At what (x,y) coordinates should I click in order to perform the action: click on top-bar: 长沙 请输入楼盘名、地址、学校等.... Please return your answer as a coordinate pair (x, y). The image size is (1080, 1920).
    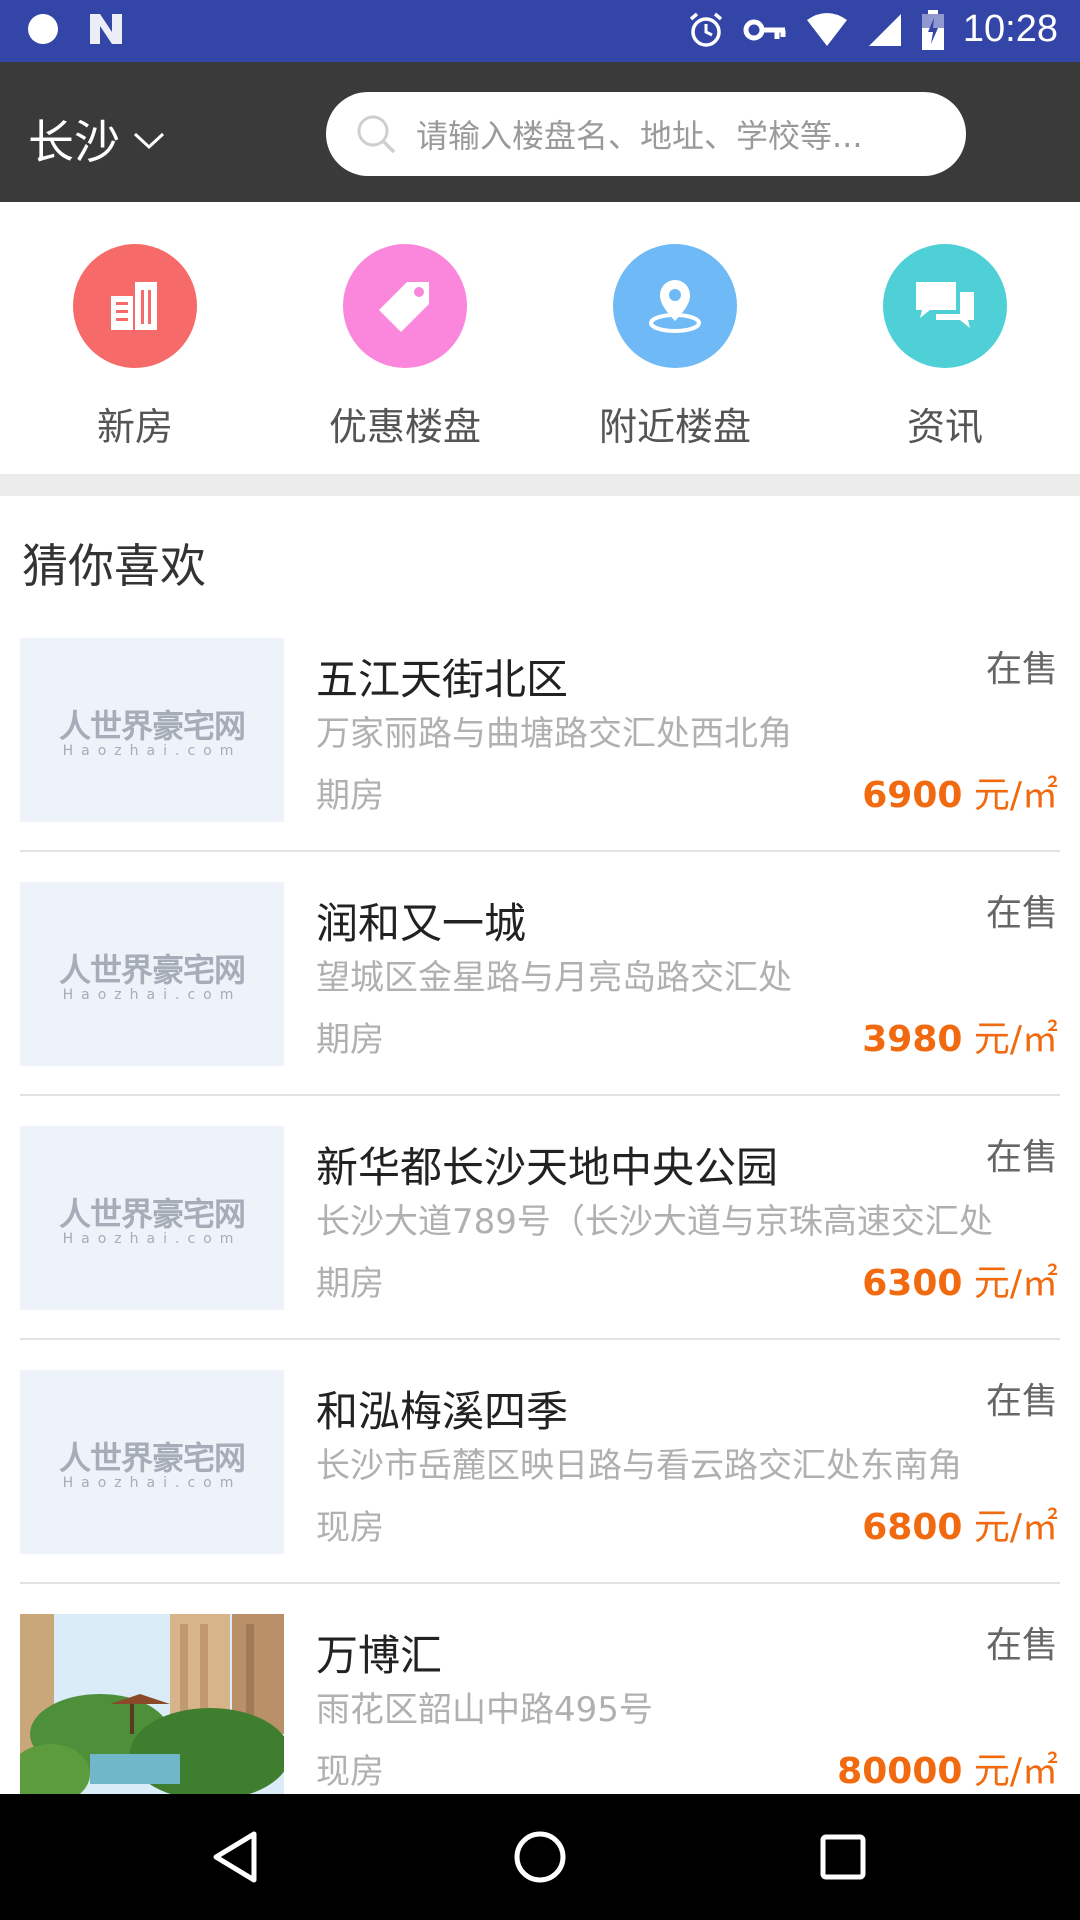
    Looking at the image, I should click on (540, 132).